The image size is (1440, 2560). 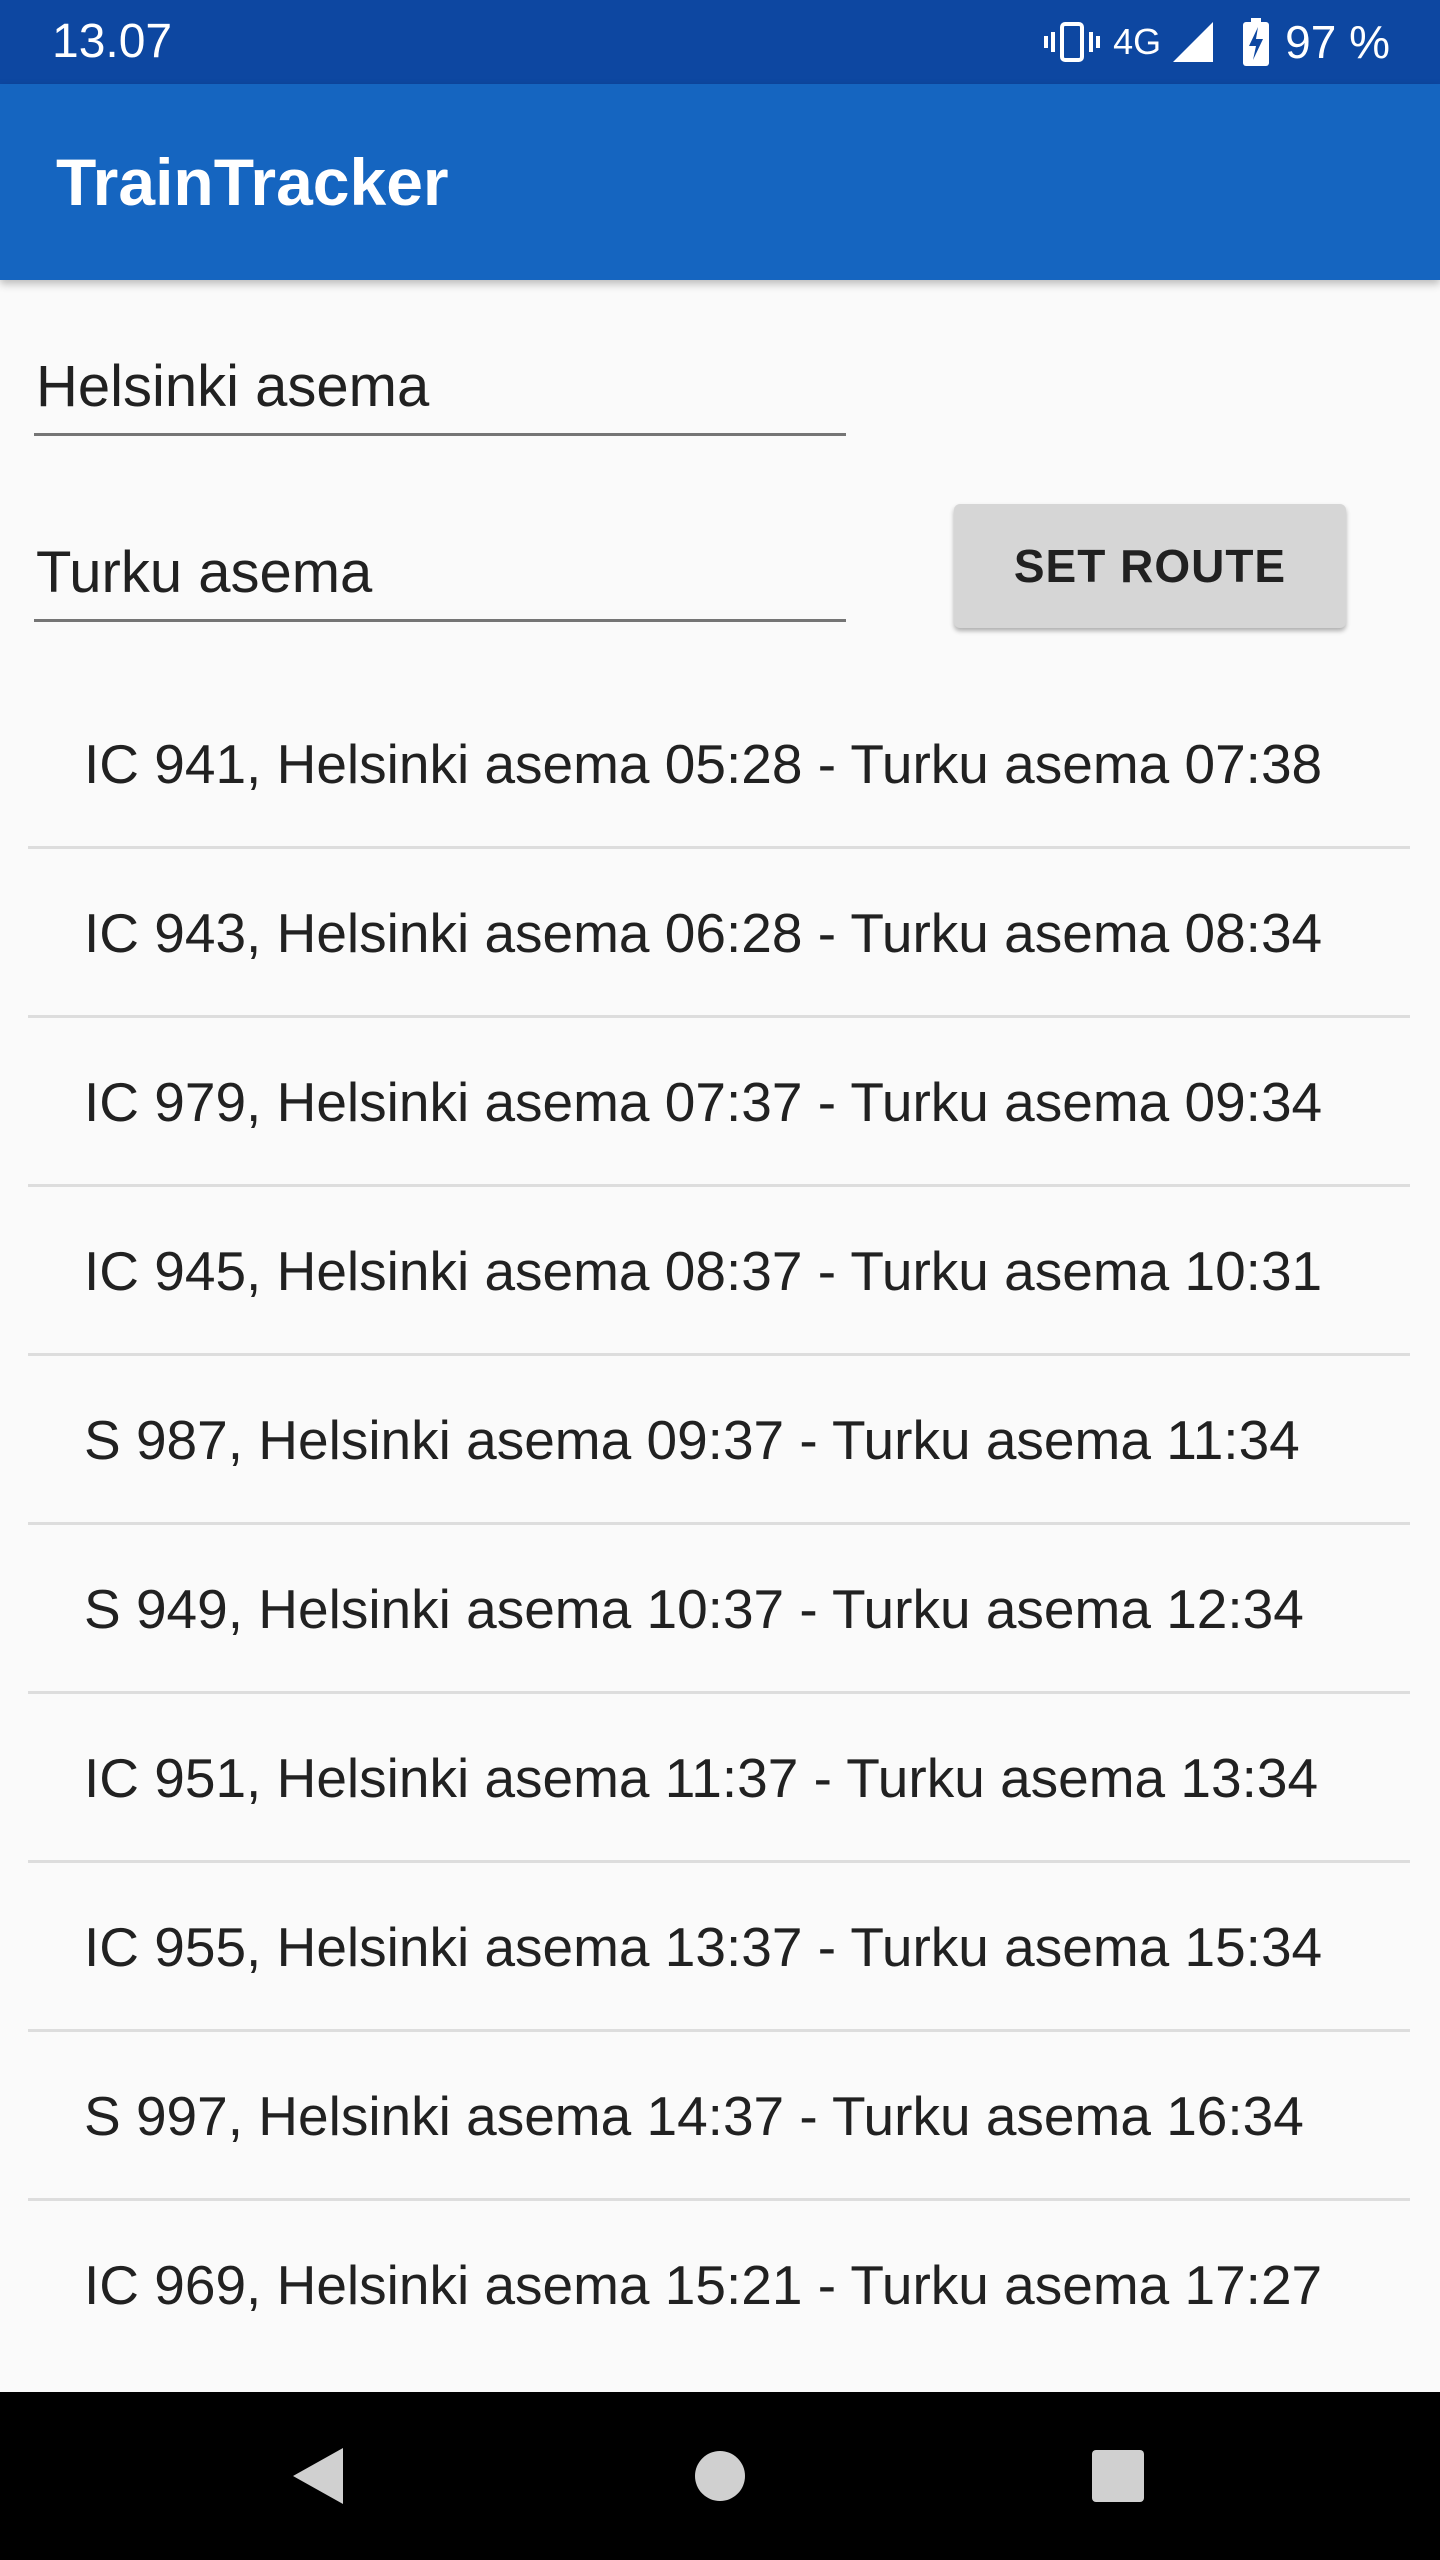 What do you see at coordinates (440, 574) in the screenshot?
I see `destination-station-input` at bounding box center [440, 574].